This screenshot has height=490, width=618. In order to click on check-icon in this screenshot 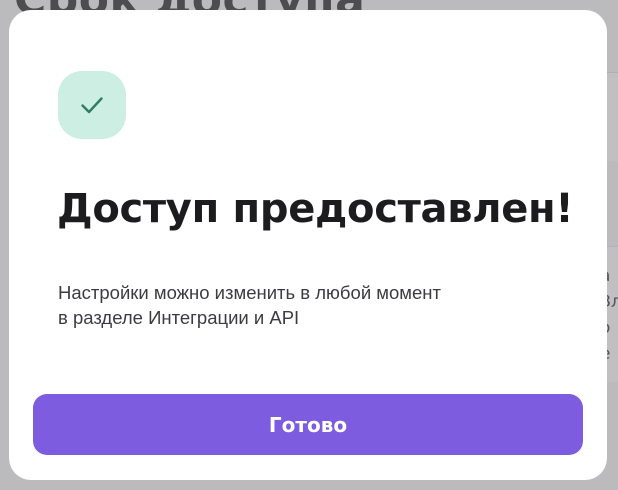, I will do `click(92, 105)`.